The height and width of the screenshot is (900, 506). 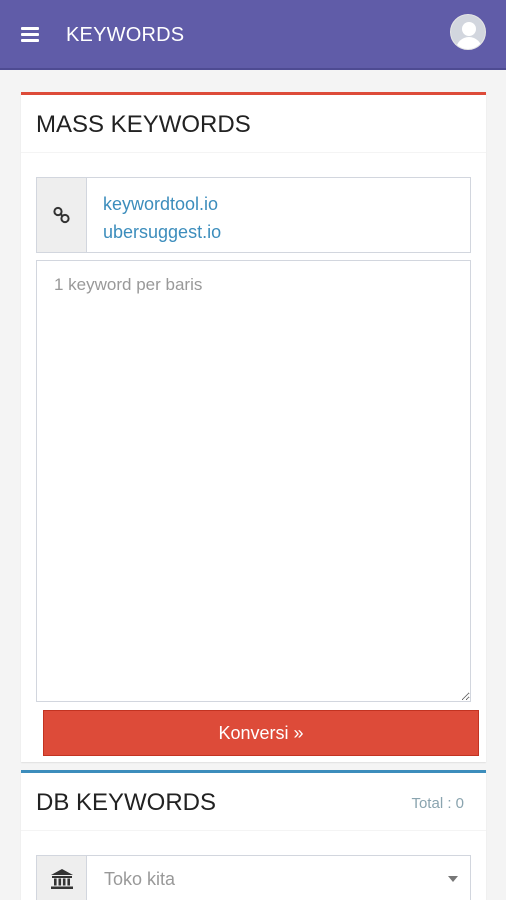 What do you see at coordinates (261, 733) in the screenshot?
I see `convert-button: Konversi »` at bounding box center [261, 733].